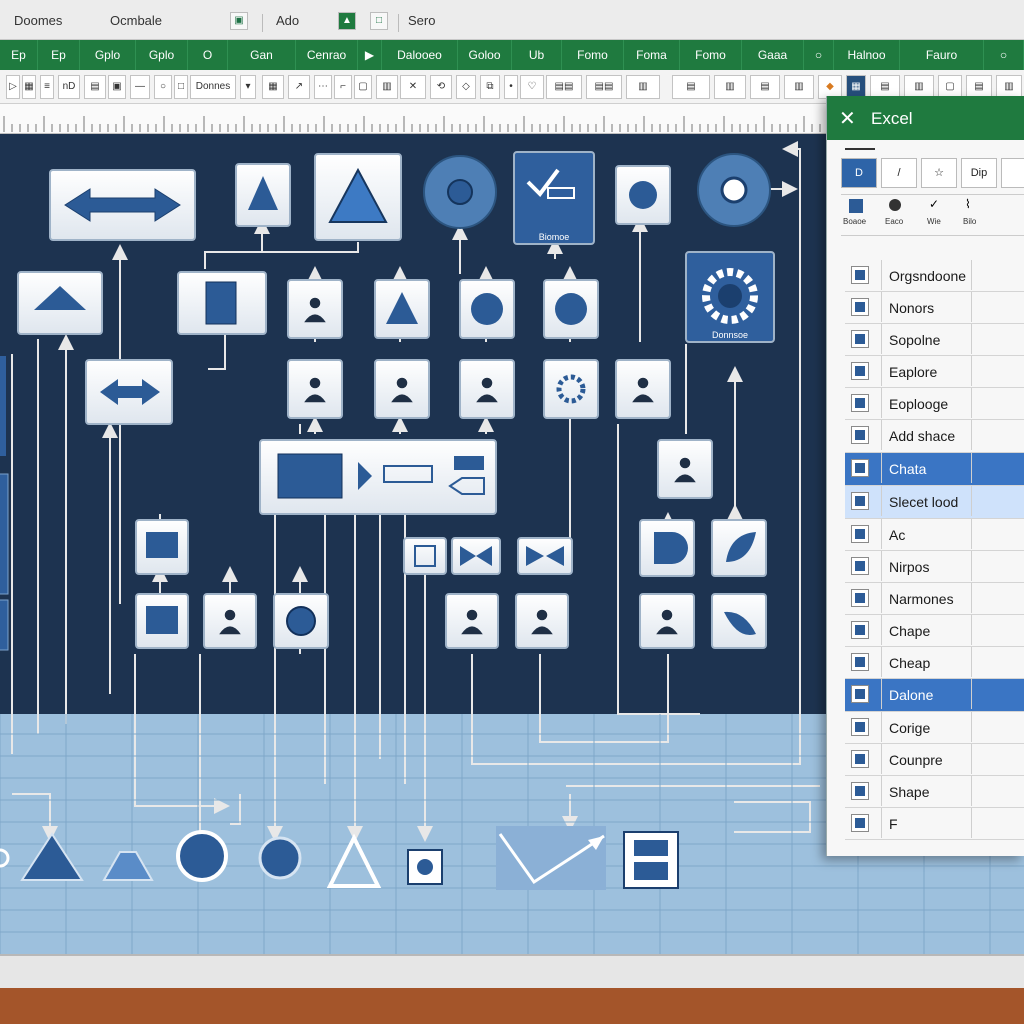 The image size is (1024, 1024). What do you see at coordinates (856, 206) in the screenshot?
I see `subtool-square-icon` at bounding box center [856, 206].